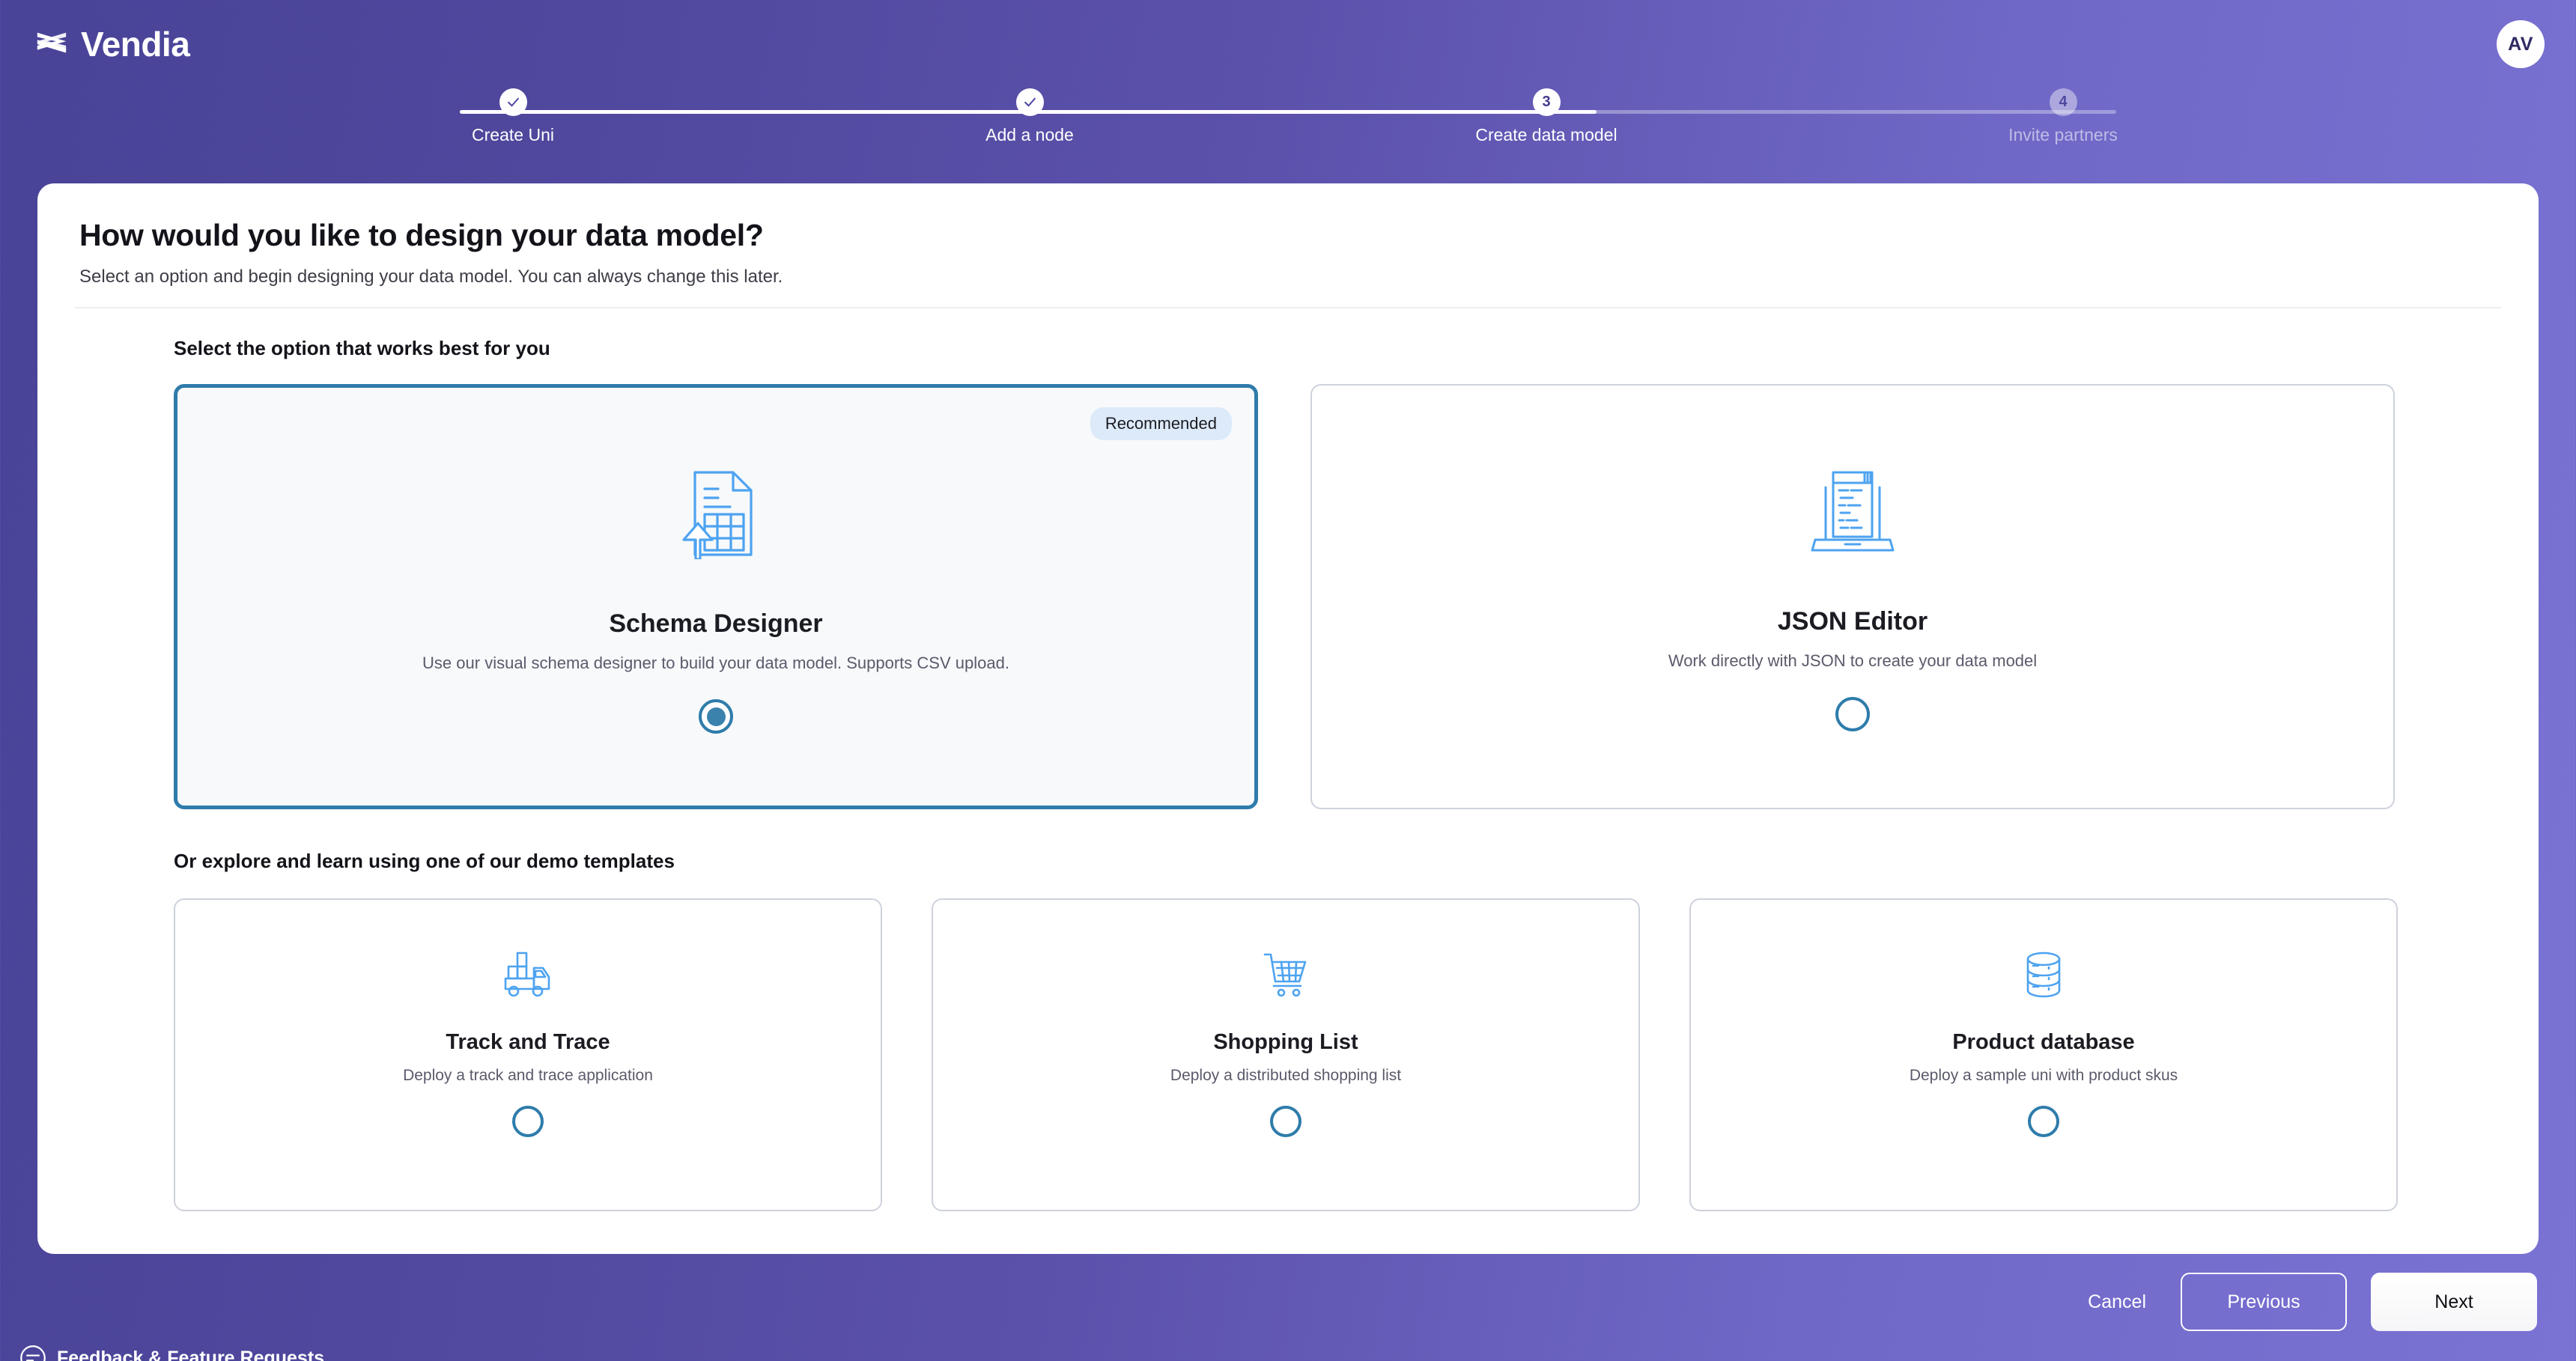 The height and width of the screenshot is (1361, 2576). I want to click on radio-schema-designer, so click(716, 717).